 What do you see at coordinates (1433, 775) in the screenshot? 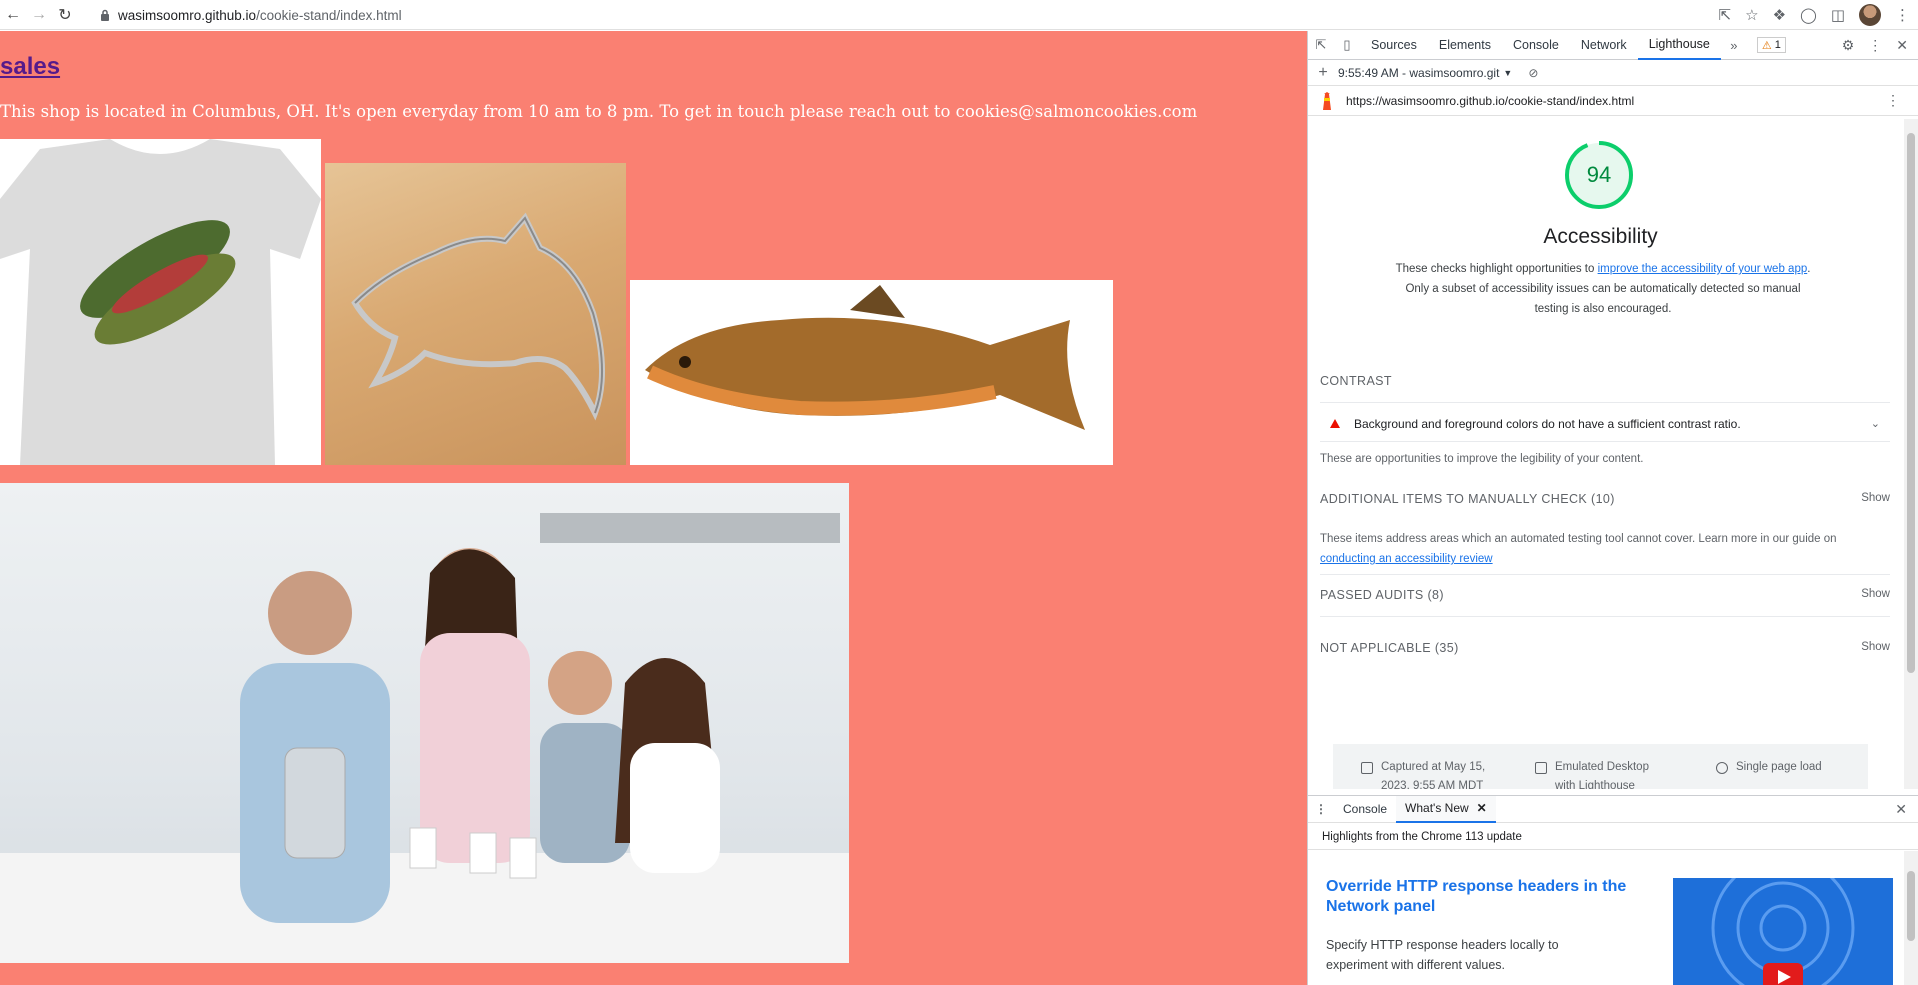
I see `captured-text: Captured at May 15, 2023, 9:55 AM MDT` at bounding box center [1433, 775].